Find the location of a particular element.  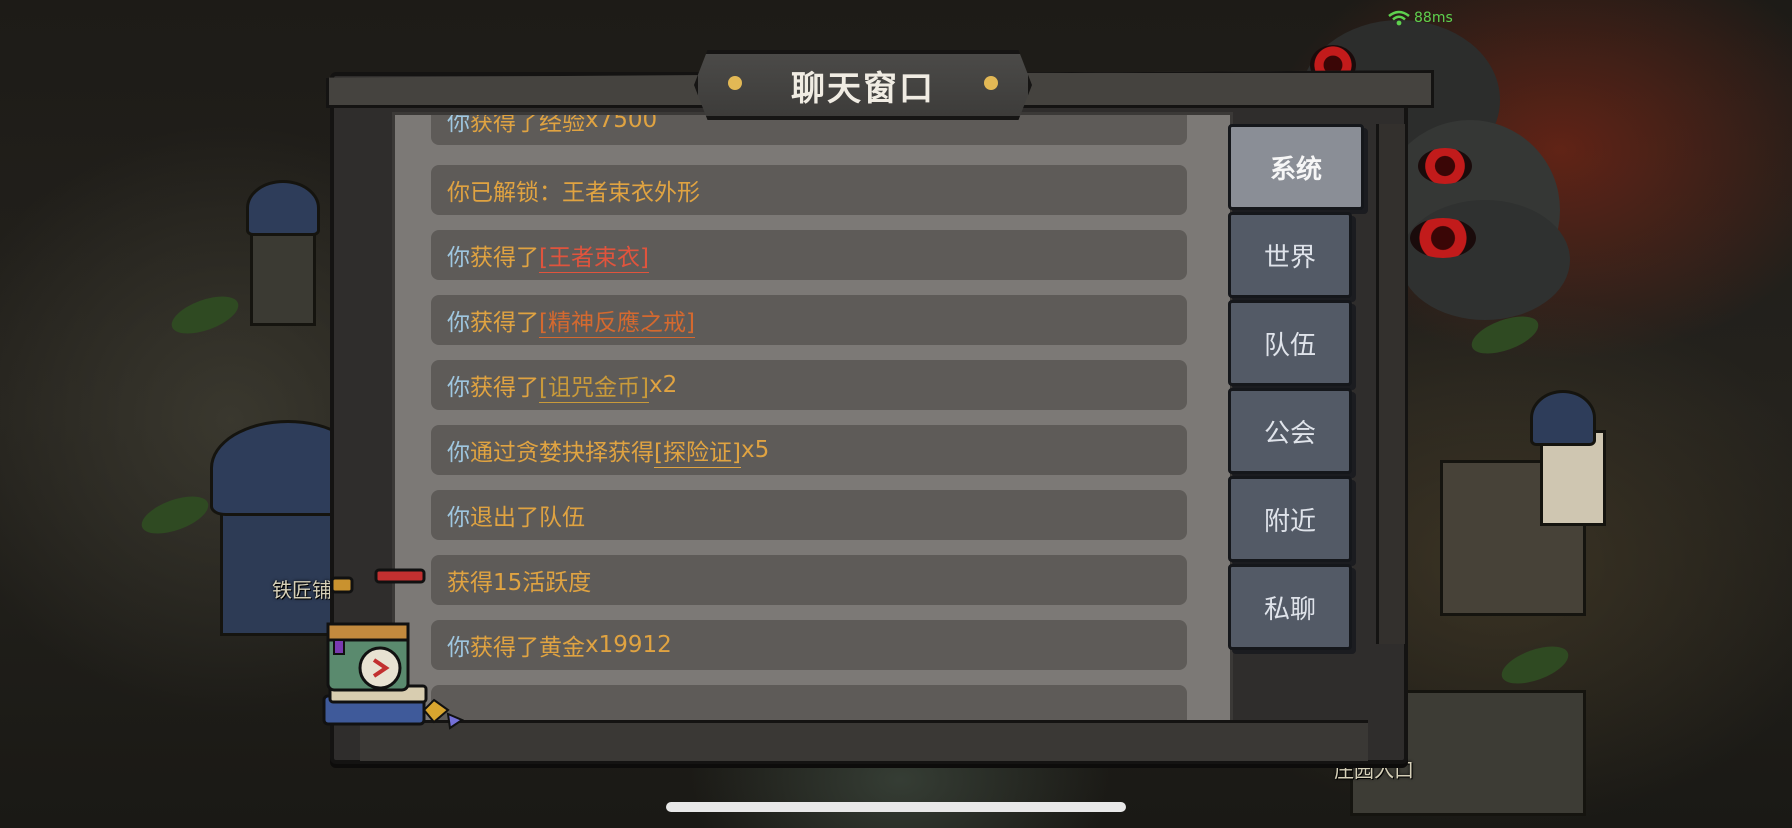

message-text: 获得15活跃度 is located at coordinates (519, 583).